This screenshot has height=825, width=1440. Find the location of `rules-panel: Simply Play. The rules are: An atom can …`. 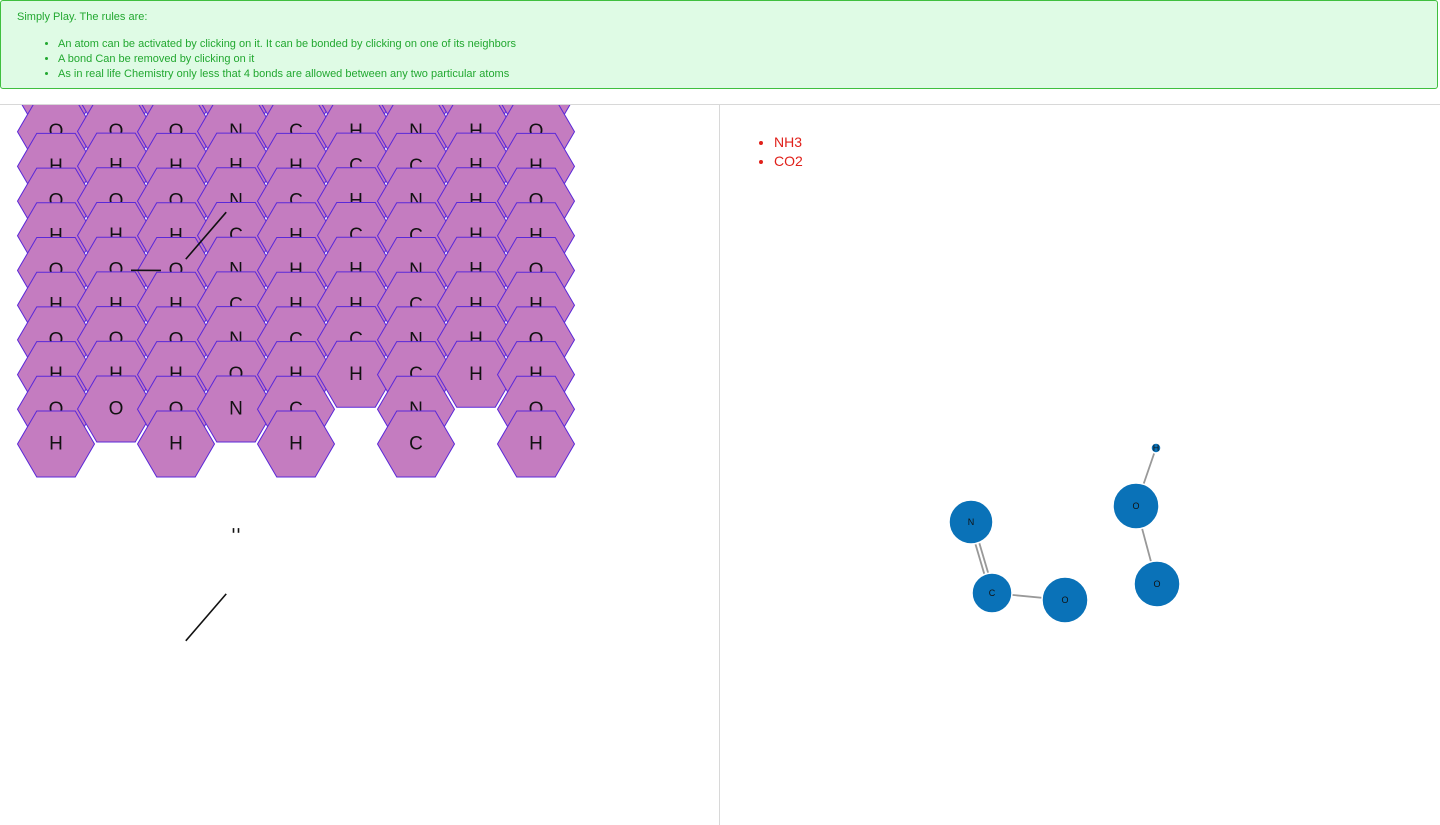

rules-panel: Simply Play. The rules are: An atom can … is located at coordinates (719, 44).